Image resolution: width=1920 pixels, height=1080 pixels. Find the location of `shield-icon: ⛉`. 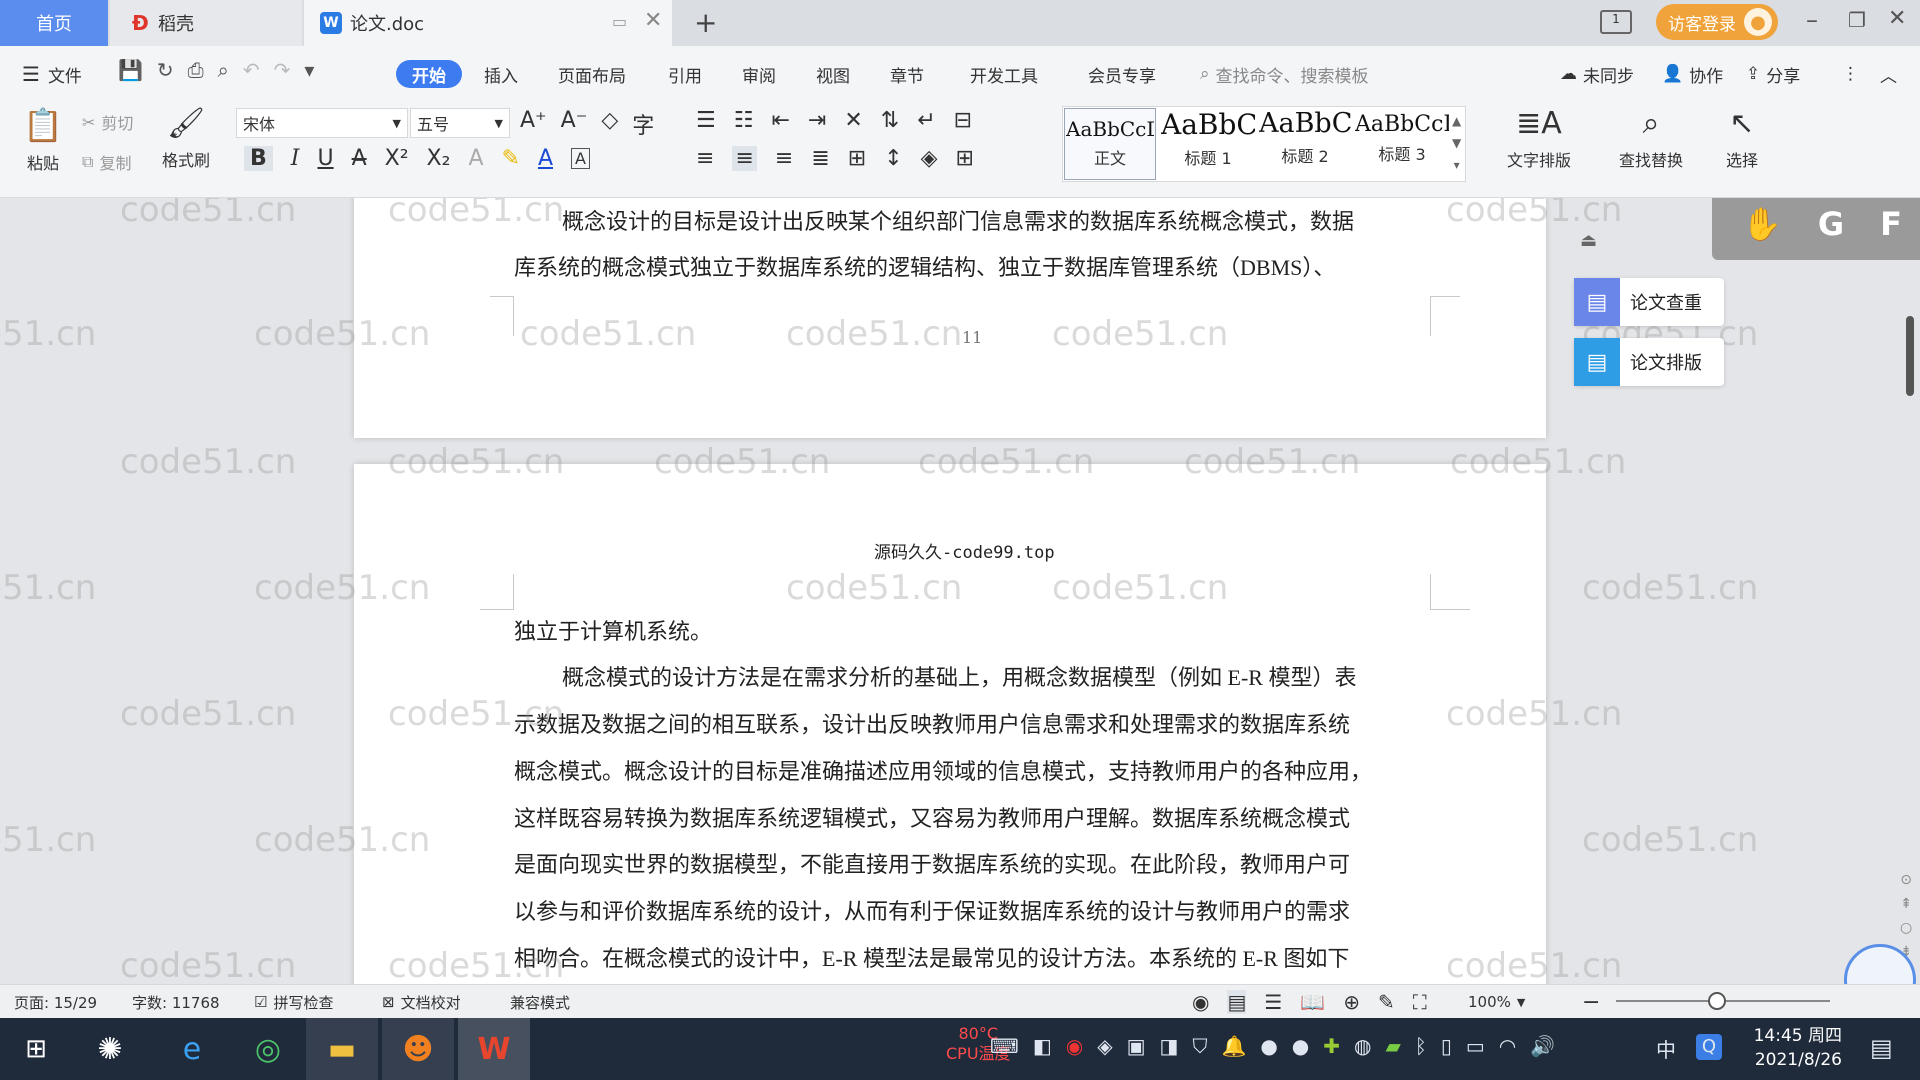

shield-icon: ⛉ is located at coordinates (1199, 1046).